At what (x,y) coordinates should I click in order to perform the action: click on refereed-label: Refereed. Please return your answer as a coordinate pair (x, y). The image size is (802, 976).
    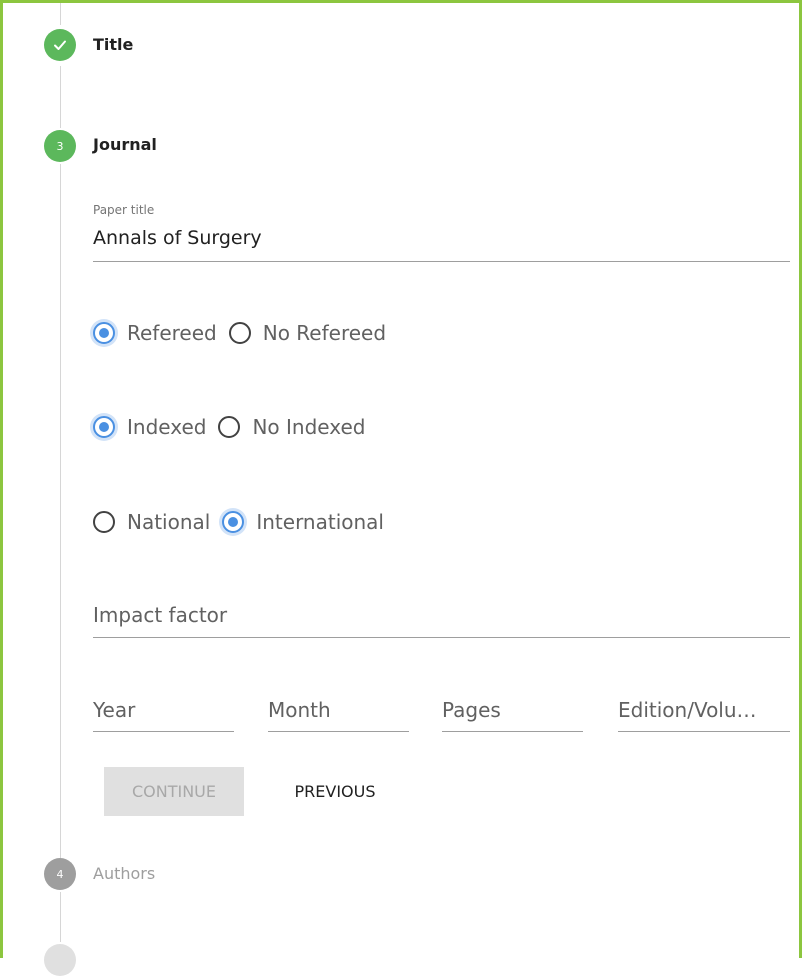
    Looking at the image, I should click on (172, 333).